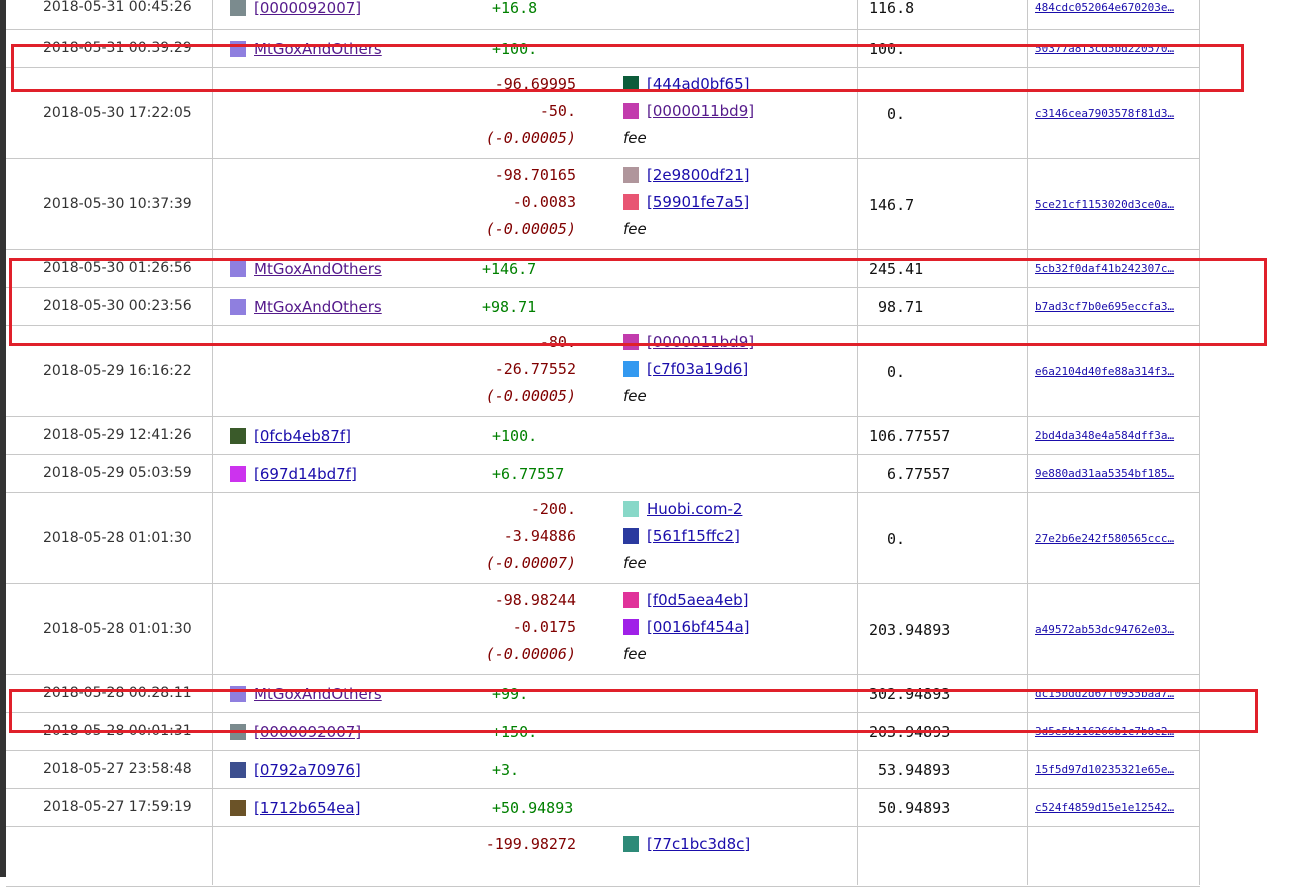 Image resolution: width=1289 pixels, height=887 pixels. I want to click on wallet-name: [0792a70976], so click(307, 770).